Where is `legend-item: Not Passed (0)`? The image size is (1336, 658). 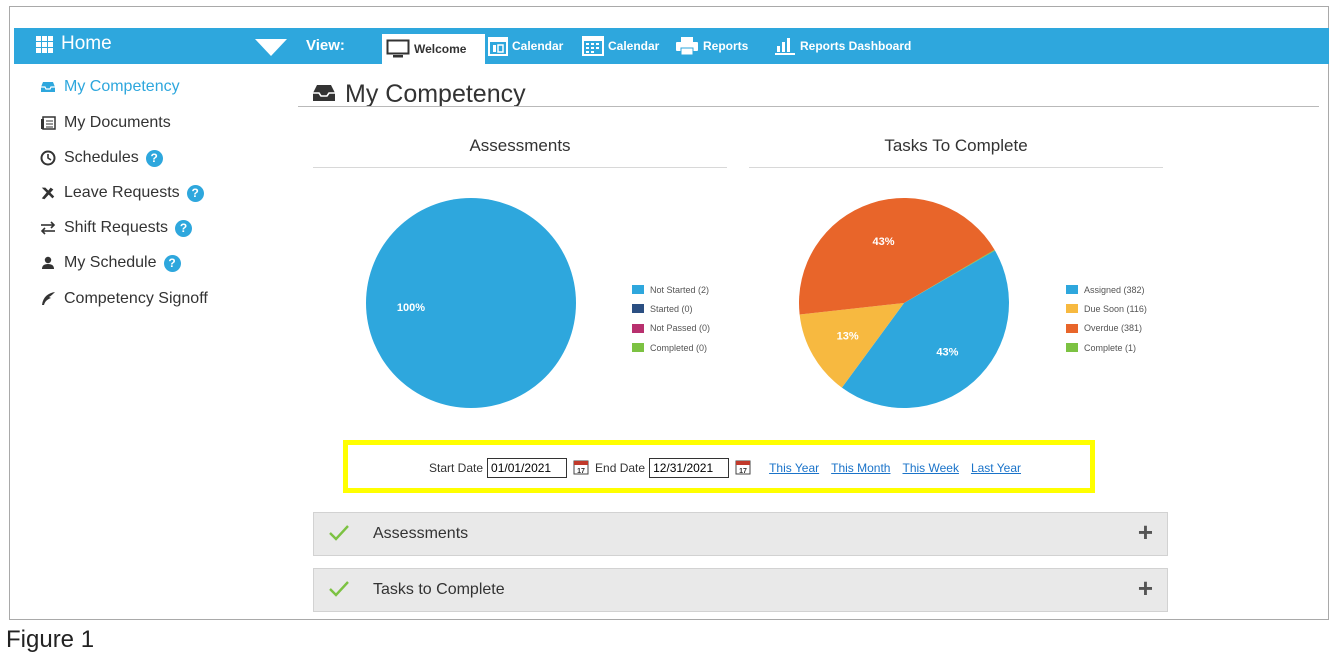
legend-item: Not Passed (0) is located at coordinates (671, 328).